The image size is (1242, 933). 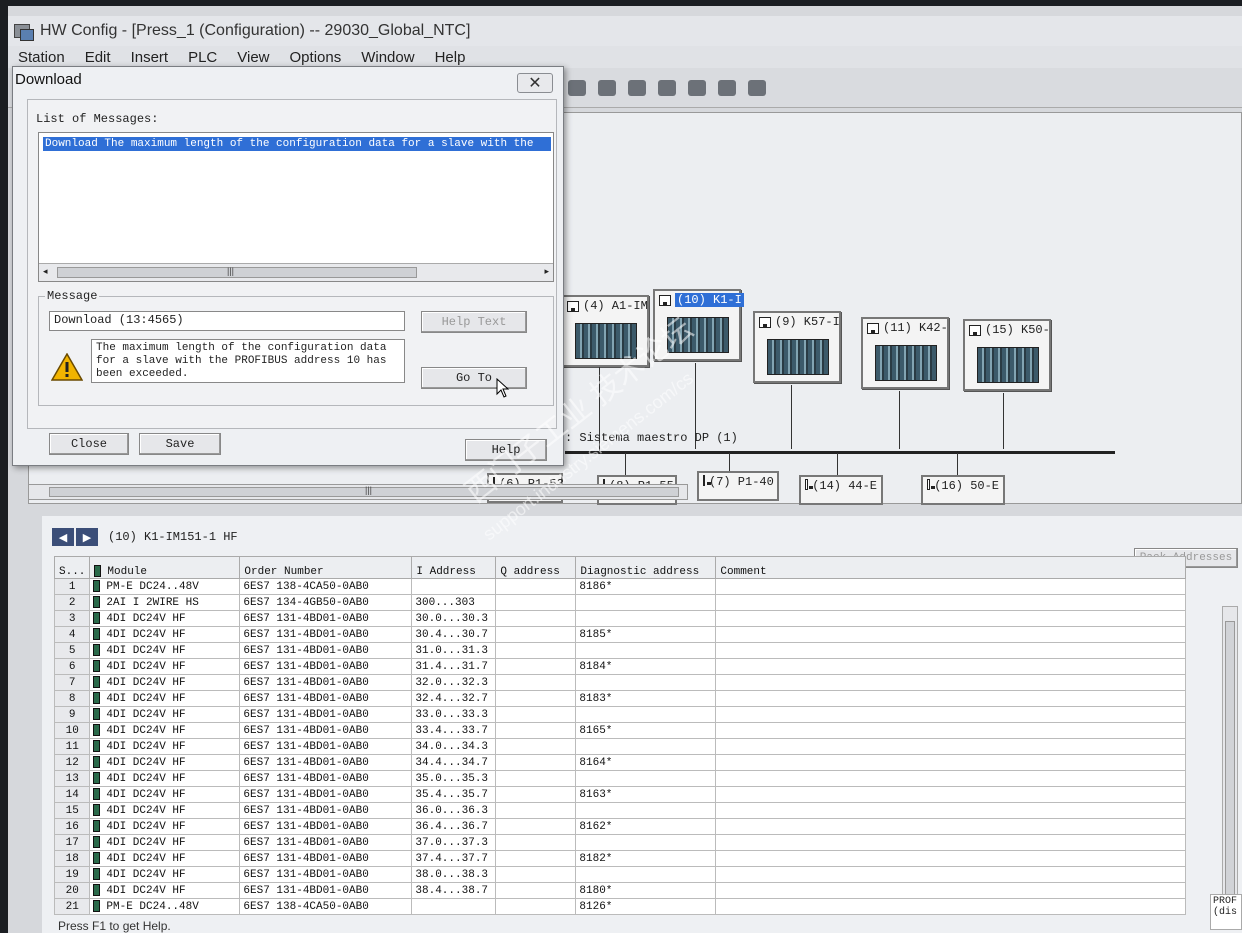 I want to click on slot-cell: 4, so click(x=72, y=634).